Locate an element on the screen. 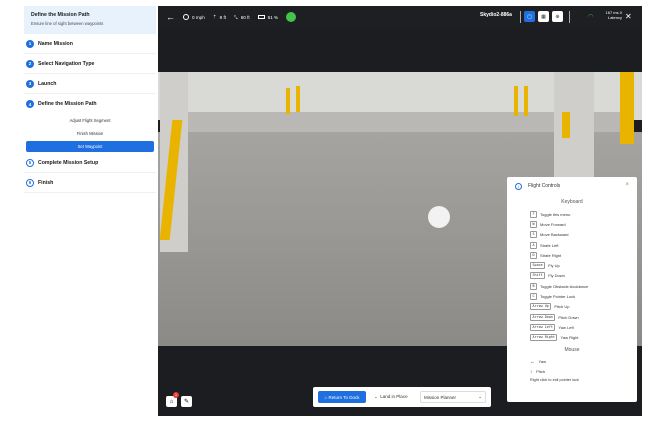 Image resolution: width=660 pixels, height=440 pixels. view-mode-button-split: ▦ is located at coordinates (543, 16).